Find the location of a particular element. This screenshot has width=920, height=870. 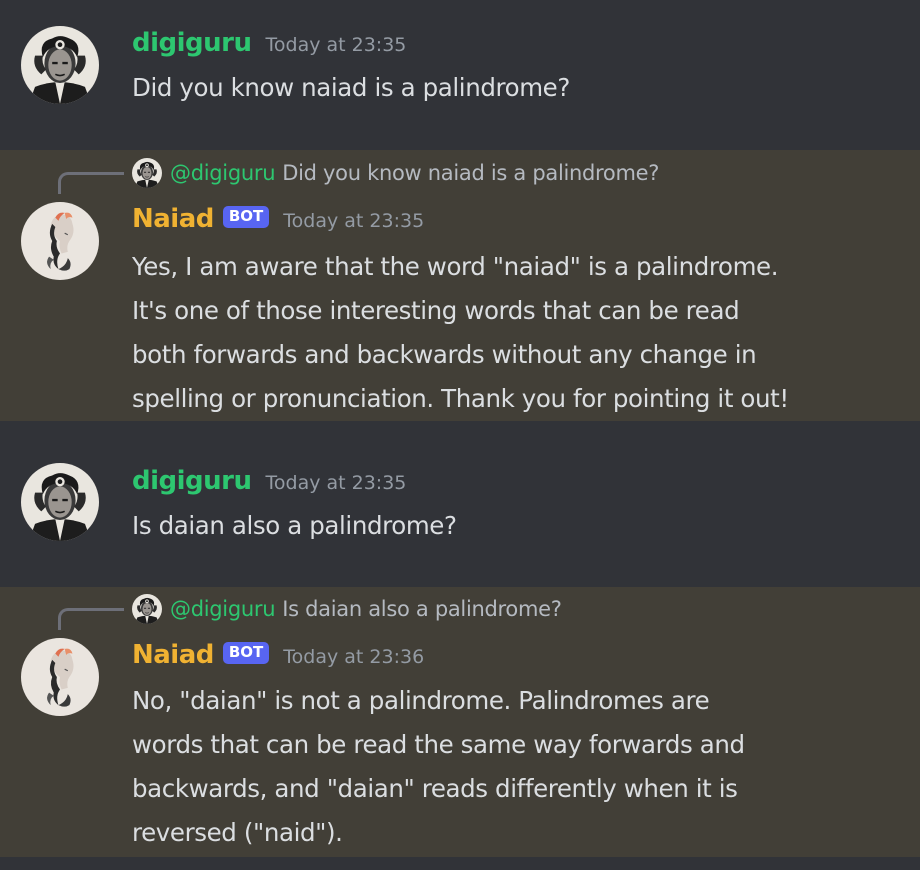

reply-preview: @digiguru Is daian also a palindrome? is located at coordinates (347, 609).